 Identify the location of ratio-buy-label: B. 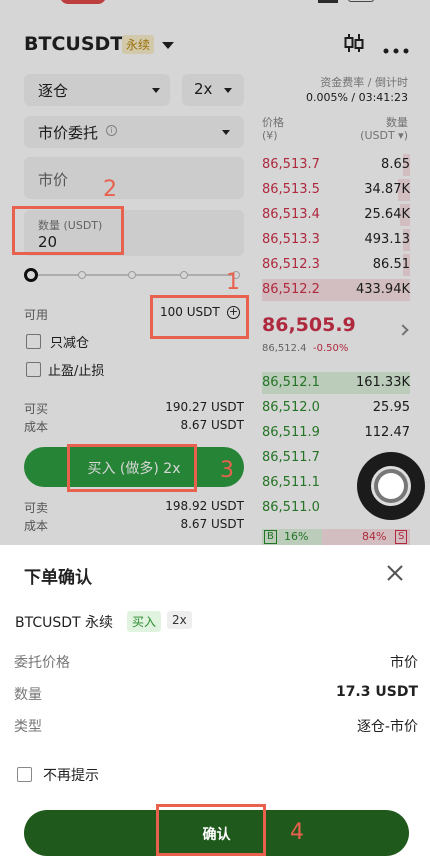
(270, 537).